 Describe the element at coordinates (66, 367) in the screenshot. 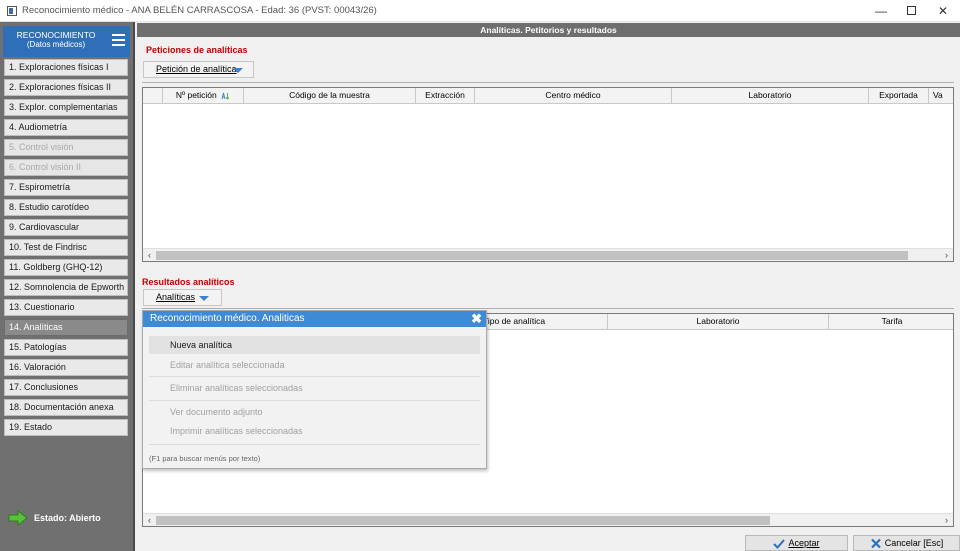

I see `sidebar-item: 16. Valoración` at that location.